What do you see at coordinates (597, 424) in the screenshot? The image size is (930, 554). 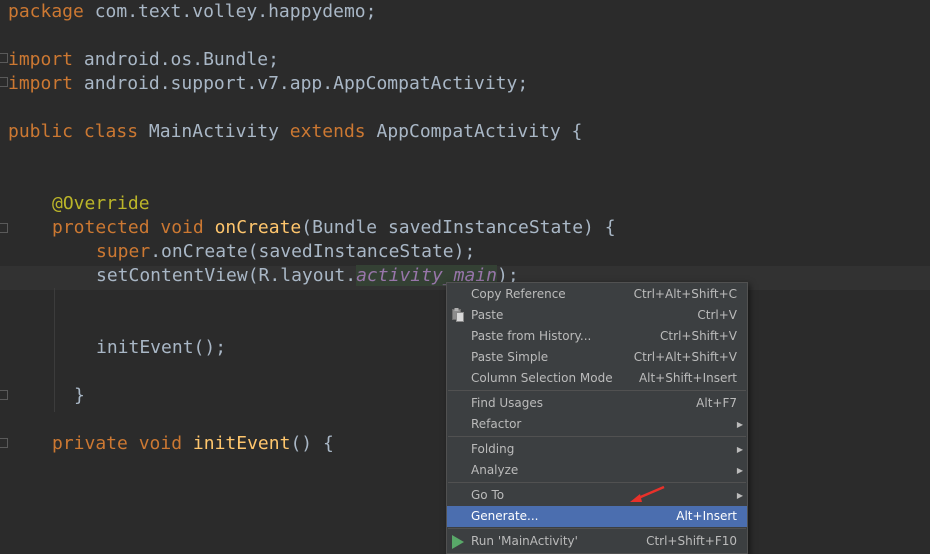 I see `menu-item-refactor: Refactor ▶` at bounding box center [597, 424].